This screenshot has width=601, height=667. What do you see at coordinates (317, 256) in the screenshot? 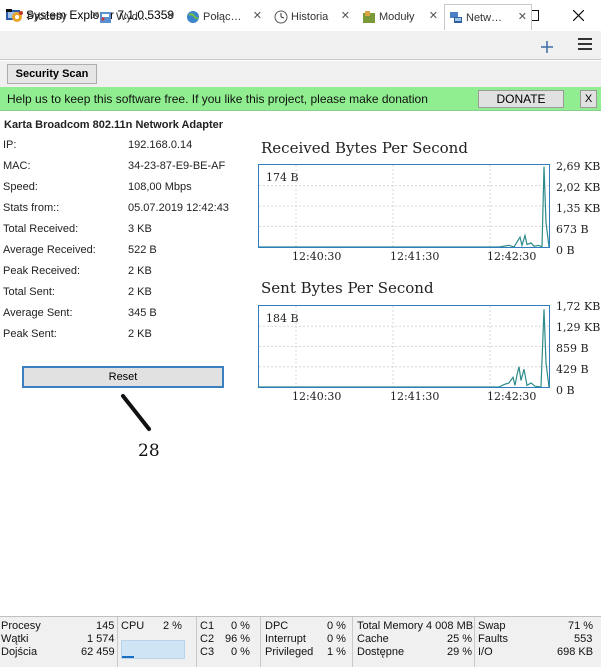
I see `received-x-tick-label: 12:40:30` at bounding box center [317, 256].